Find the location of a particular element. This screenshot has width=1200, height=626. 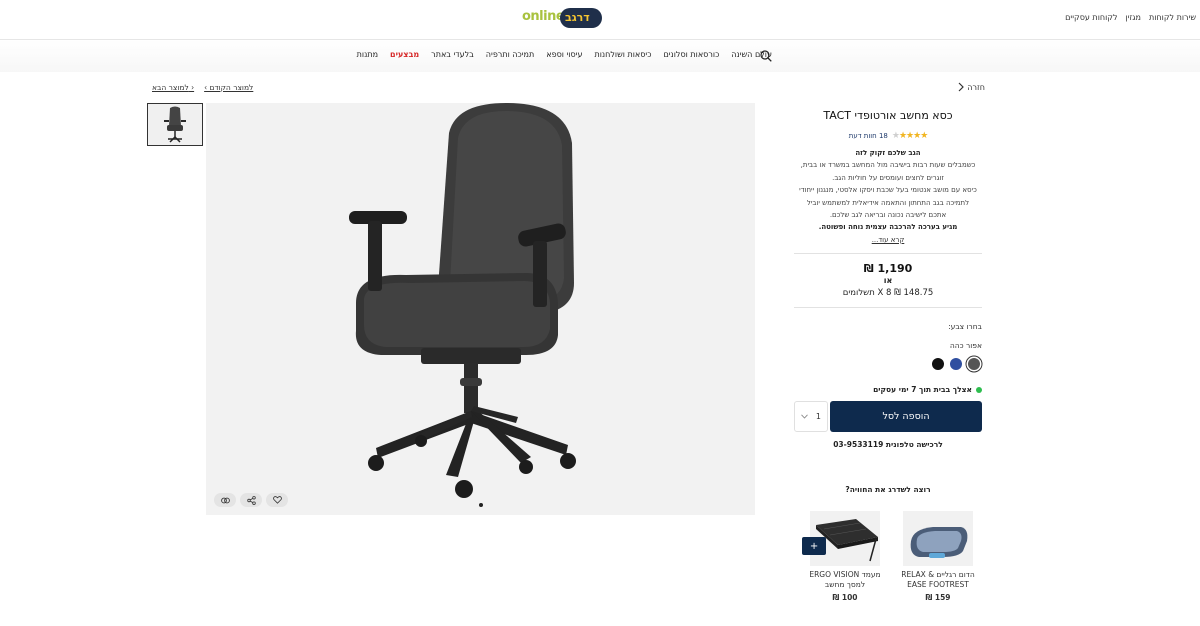

image-actions is located at coordinates (251, 500).